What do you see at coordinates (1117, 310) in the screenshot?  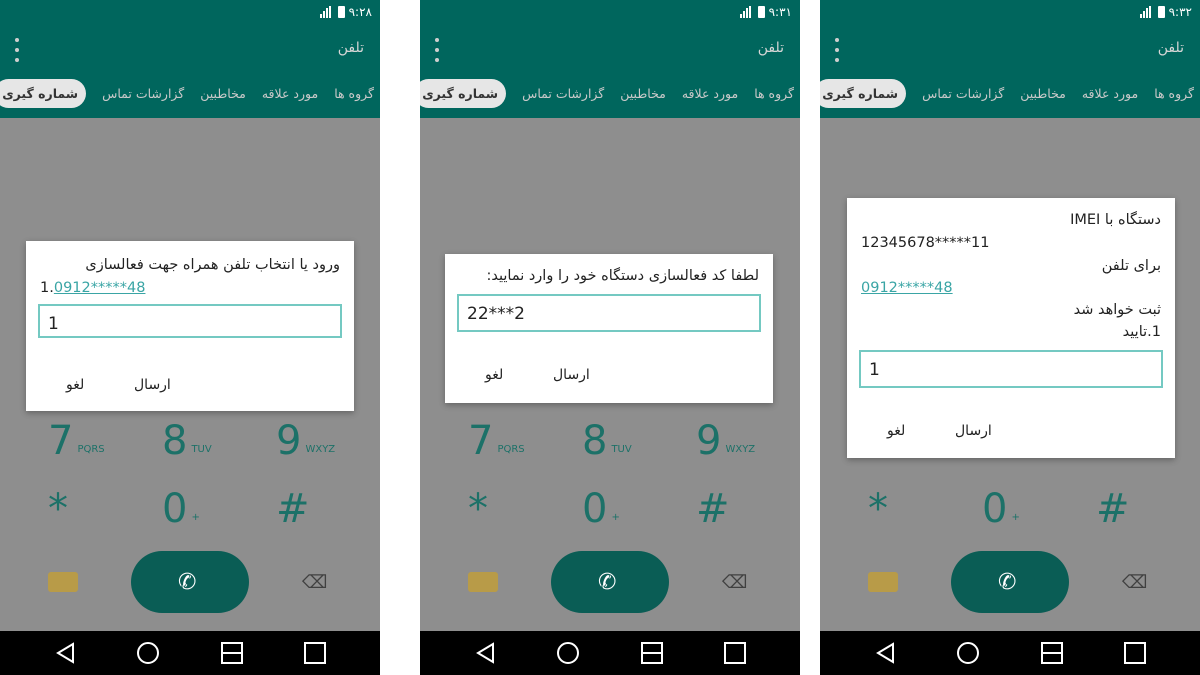 I see `will-register-label: ثبت خواهد شد` at bounding box center [1117, 310].